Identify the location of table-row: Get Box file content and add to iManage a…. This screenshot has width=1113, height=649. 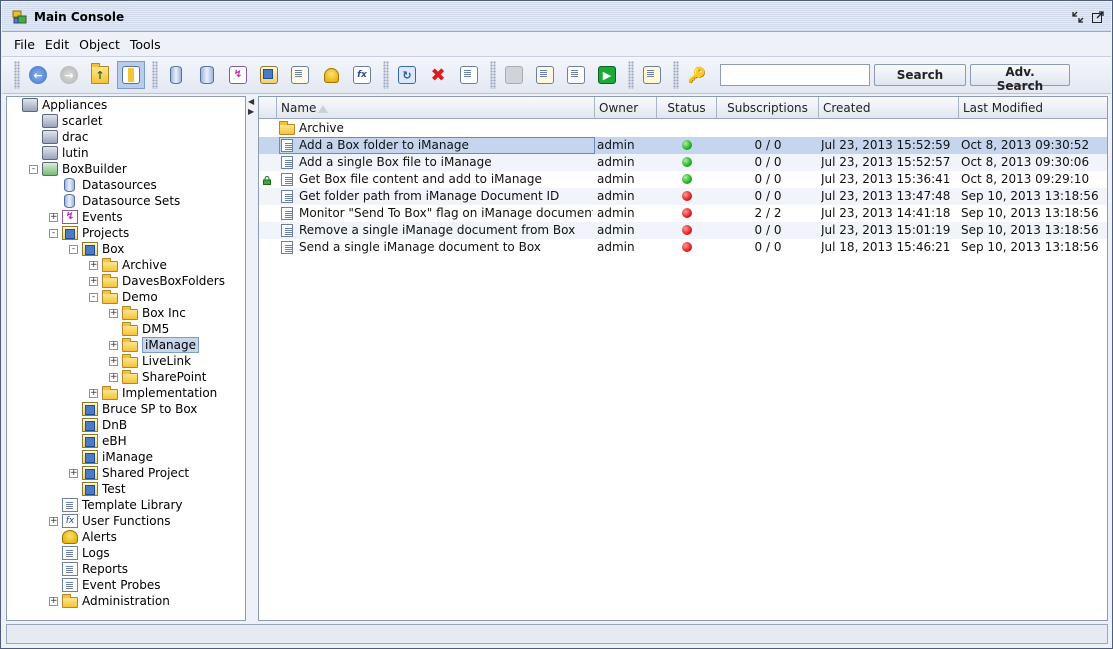
(683, 179).